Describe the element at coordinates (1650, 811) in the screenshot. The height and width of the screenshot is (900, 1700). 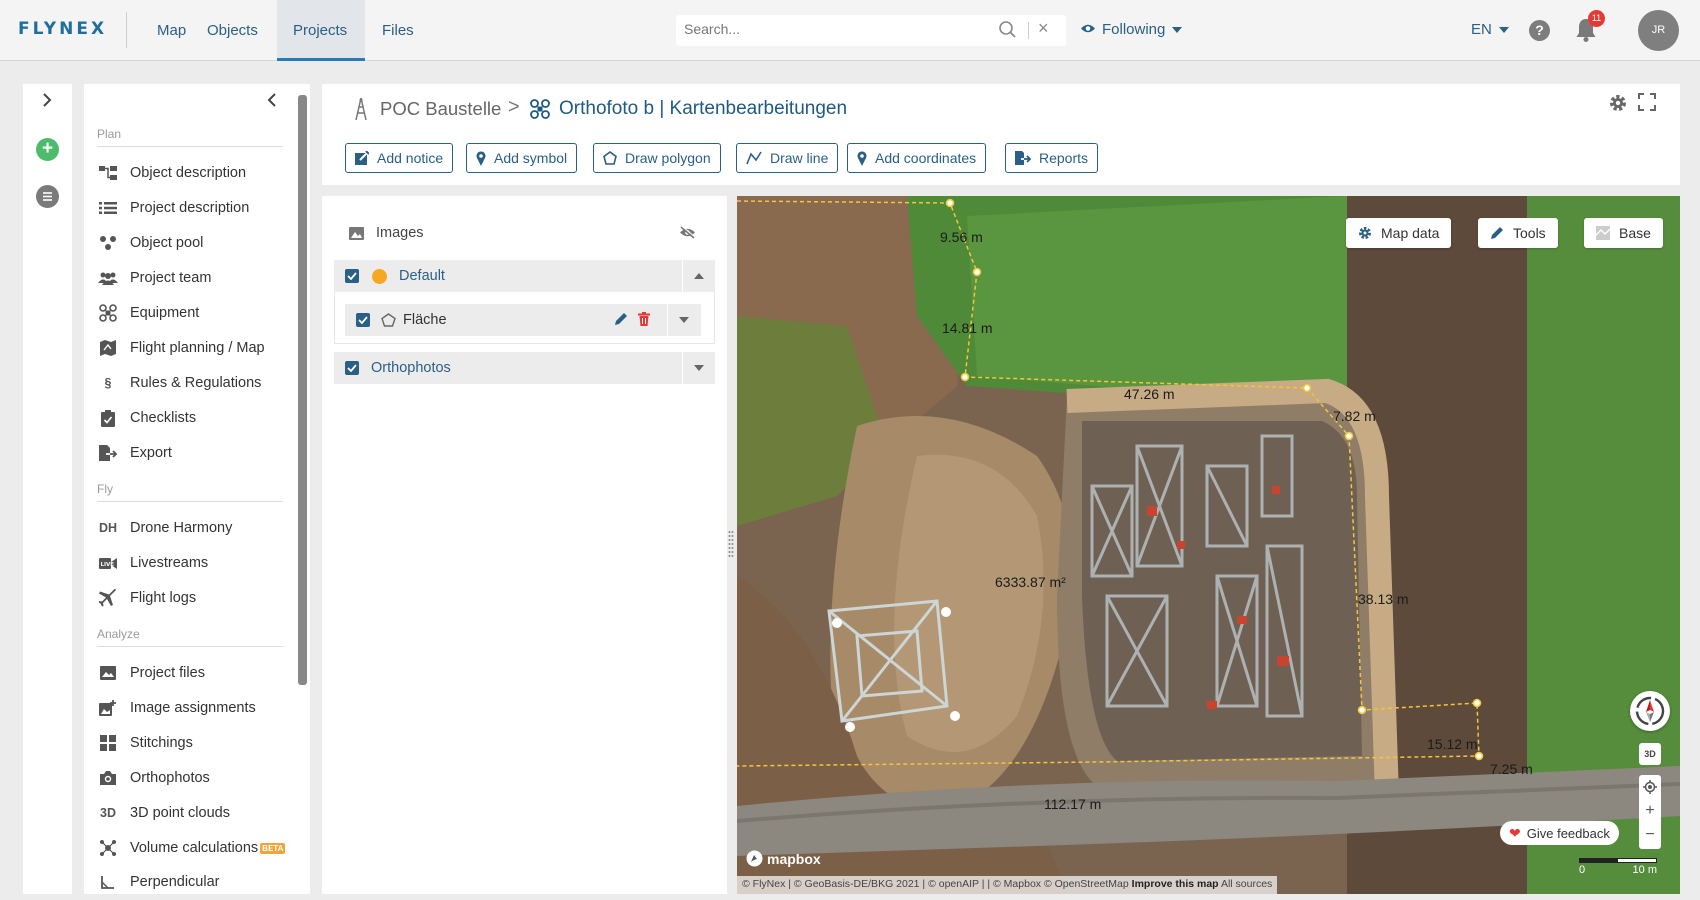
I see `zoom-in-button: +` at that location.